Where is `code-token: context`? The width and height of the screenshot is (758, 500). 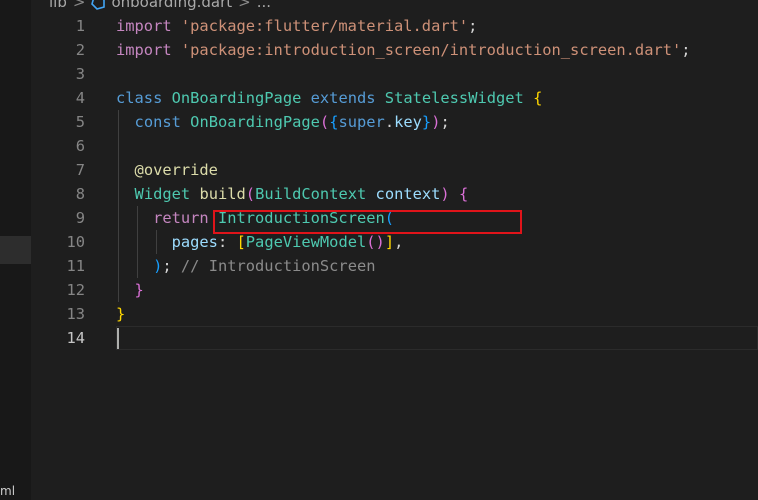 code-token: context is located at coordinates (408, 194).